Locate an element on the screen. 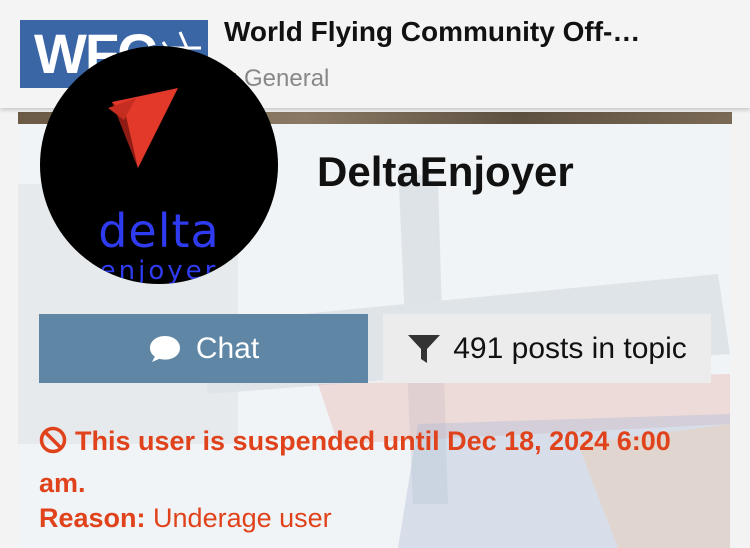 The image size is (750, 548). avatar-subword: enjoyer is located at coordinates (159, 270).